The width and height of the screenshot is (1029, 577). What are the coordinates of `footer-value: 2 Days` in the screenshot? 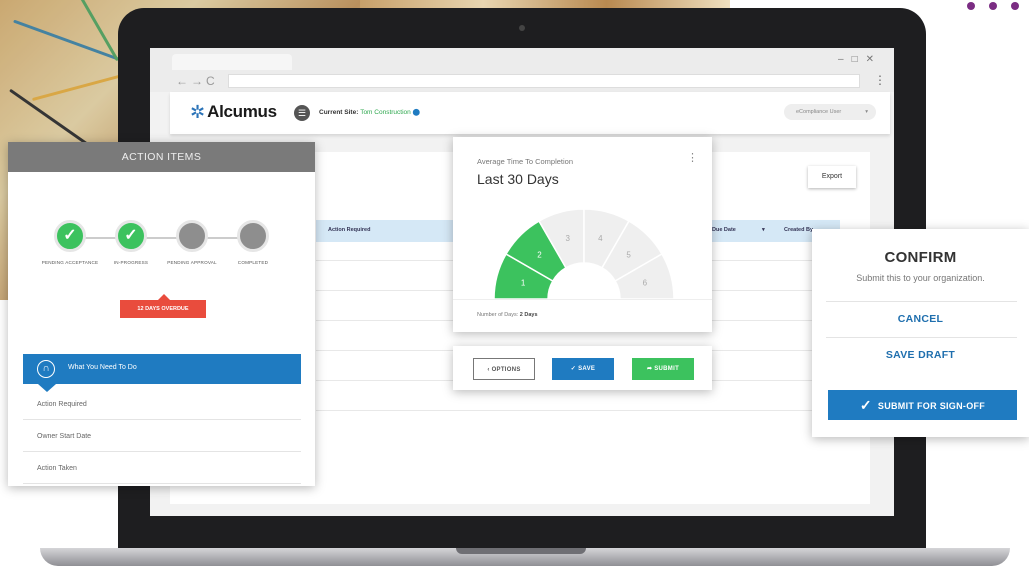 It's located at (528, 315).